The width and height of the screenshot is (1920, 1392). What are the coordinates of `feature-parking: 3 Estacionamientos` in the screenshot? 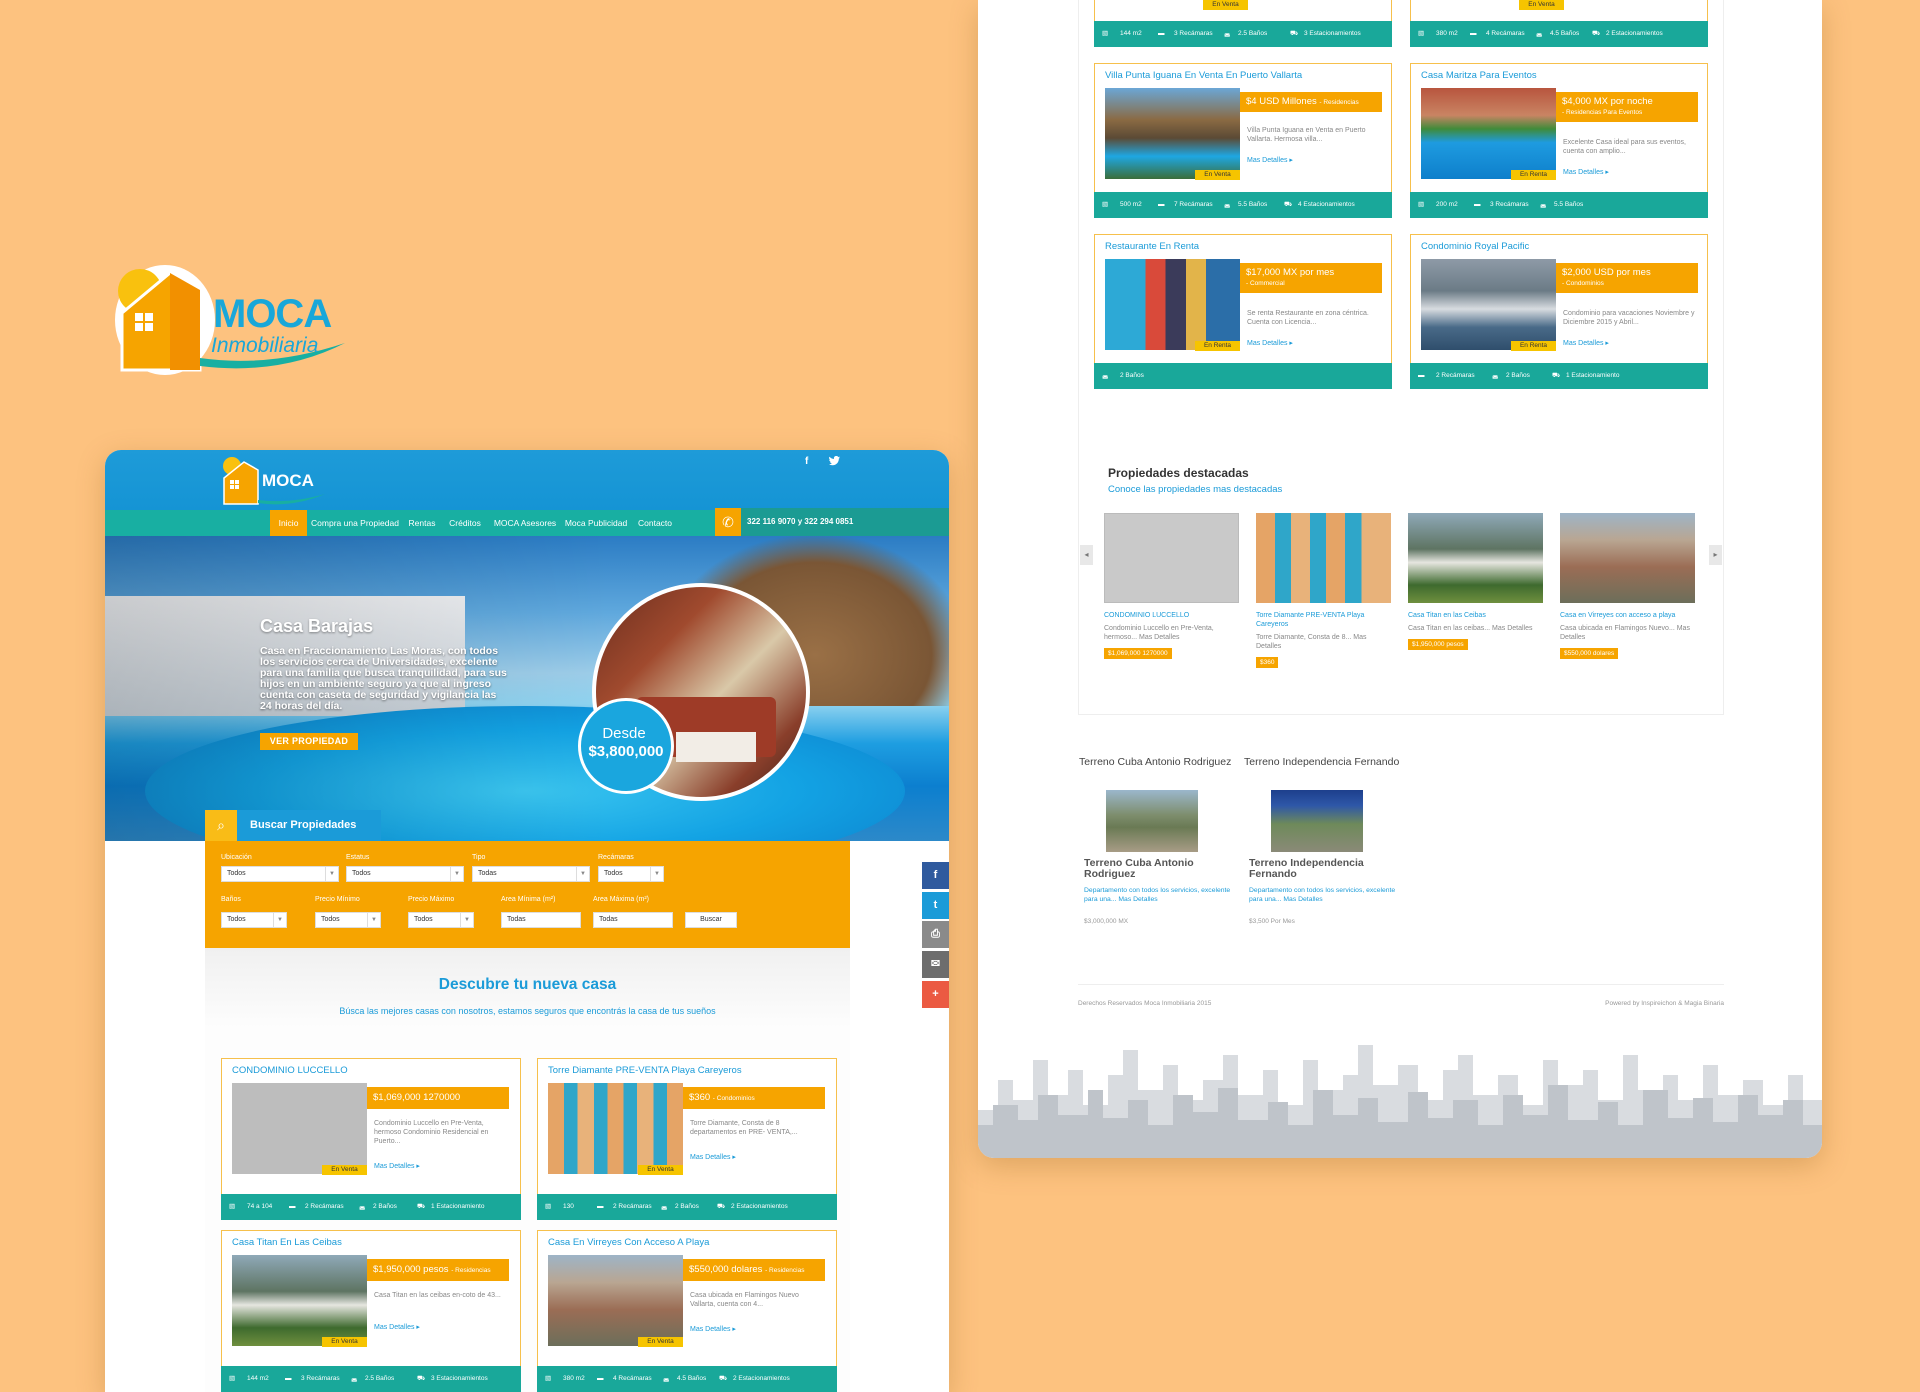 It's located at (459, 1378).